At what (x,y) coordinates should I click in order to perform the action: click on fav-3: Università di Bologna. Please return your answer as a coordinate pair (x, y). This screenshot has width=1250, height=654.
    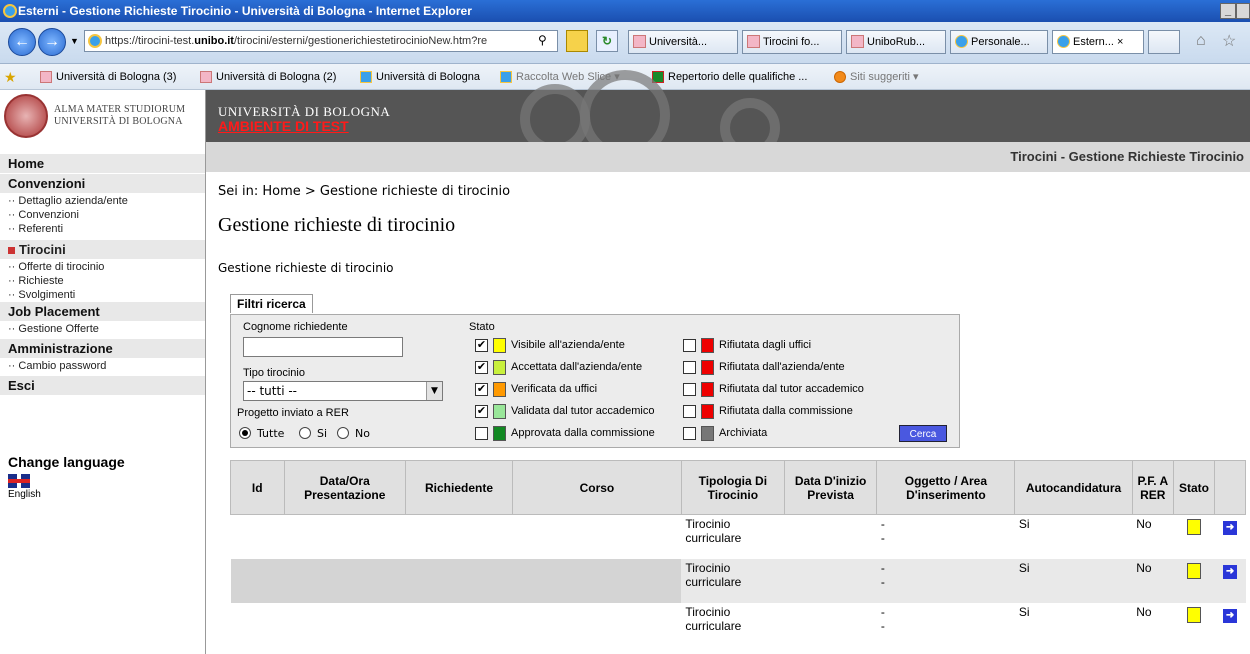
    Looking at the image, I should click on (420, 77).